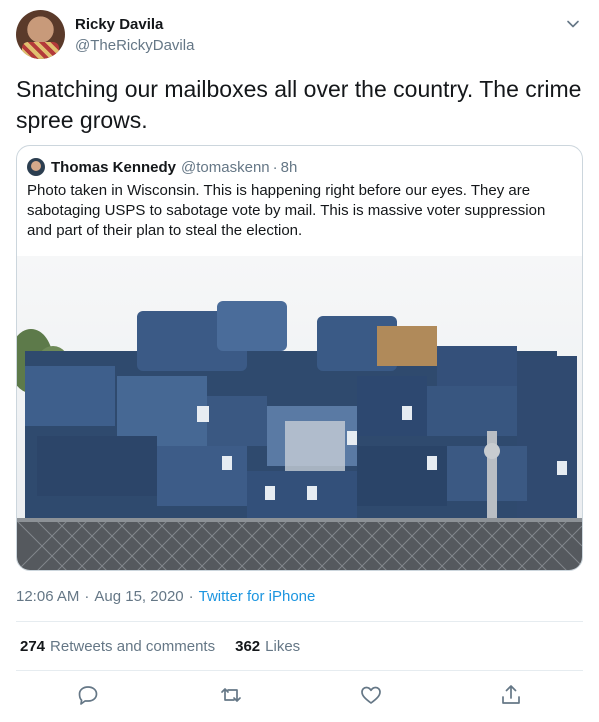 The width and height of the screenshot is (599, 722). Describe the element at coordinates (283, 646) in the screenshot. I see `likes-label: Likes` at that location.